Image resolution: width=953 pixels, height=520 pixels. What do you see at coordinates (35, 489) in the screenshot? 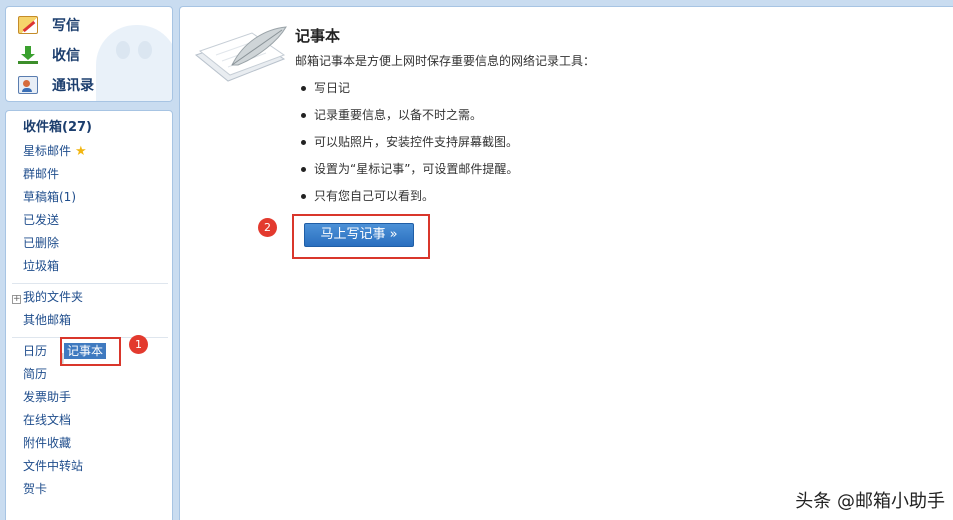
I see `sidebar-item-cards: 贺卡` at bounding box center [35, 489].